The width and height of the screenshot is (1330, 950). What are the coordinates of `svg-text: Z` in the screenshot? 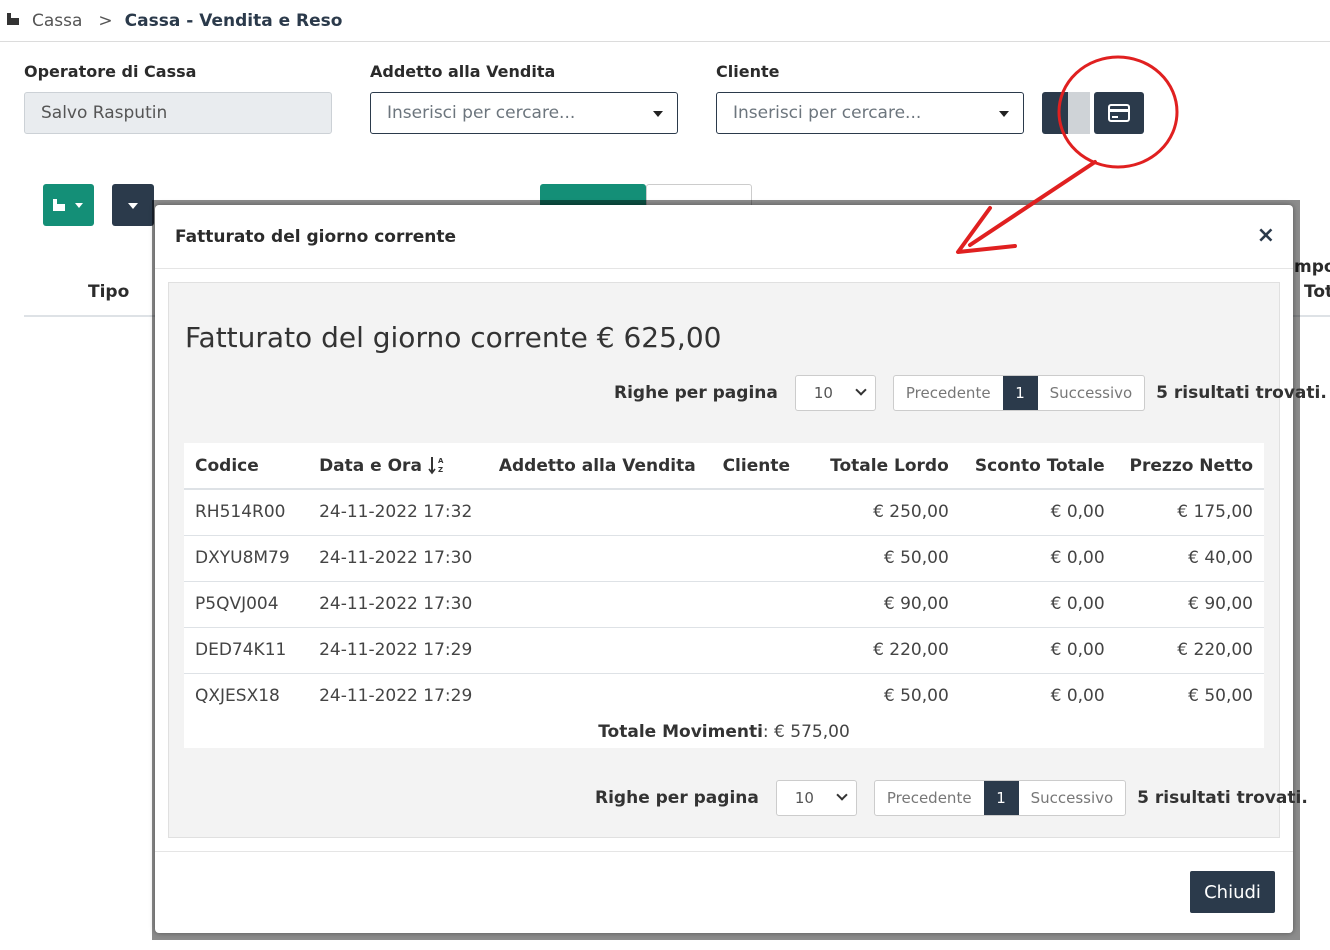 It's located at (440, 470).